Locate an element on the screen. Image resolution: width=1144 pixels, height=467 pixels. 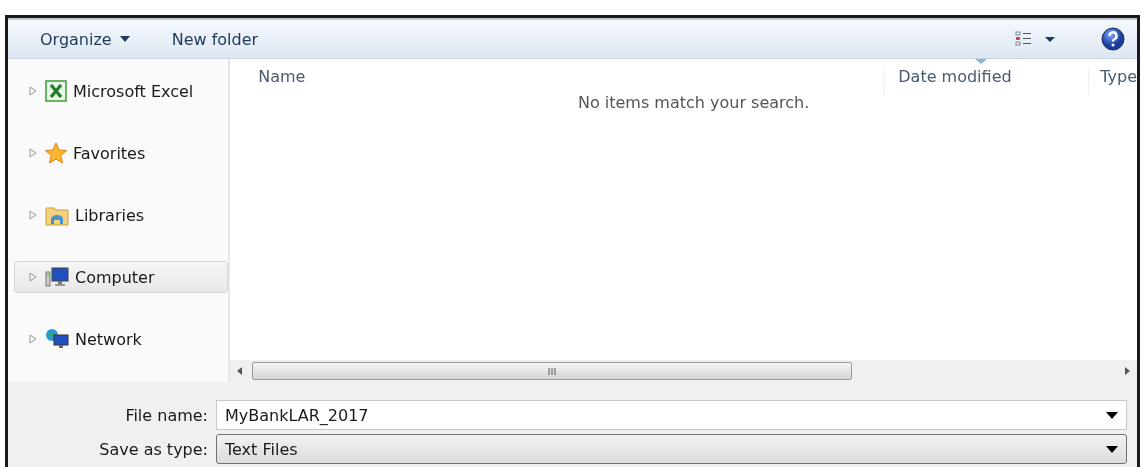
file-name-field: MyBankLAR_2017 is located at coordinates (671, 415).